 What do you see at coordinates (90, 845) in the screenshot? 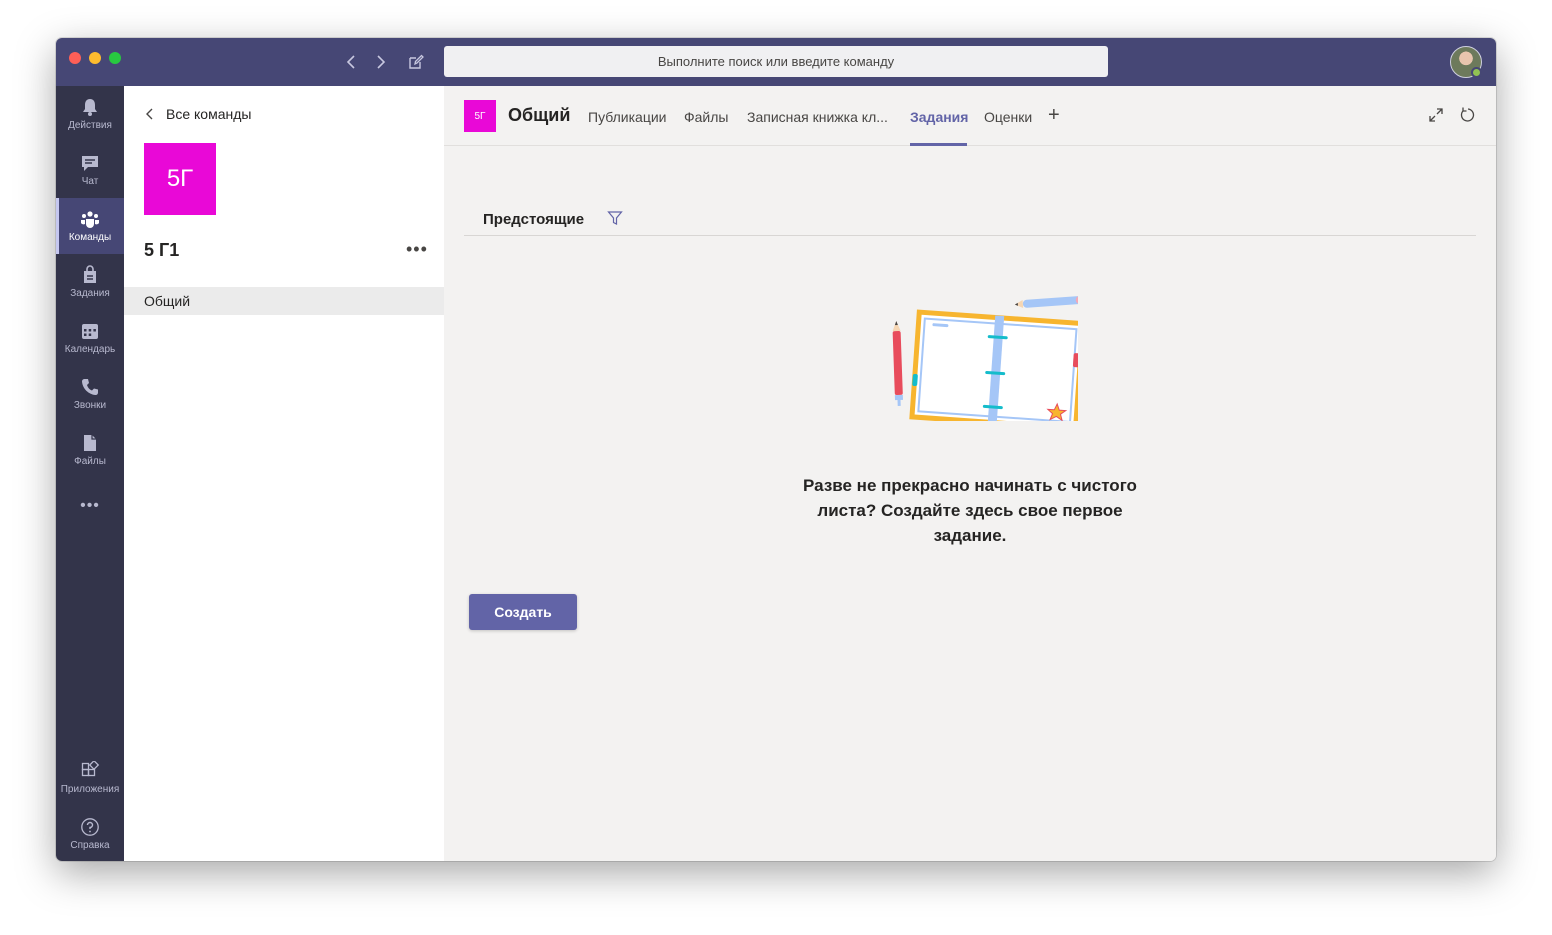
I see `rail-item-label: Справка` at bounding box center [90, 845].